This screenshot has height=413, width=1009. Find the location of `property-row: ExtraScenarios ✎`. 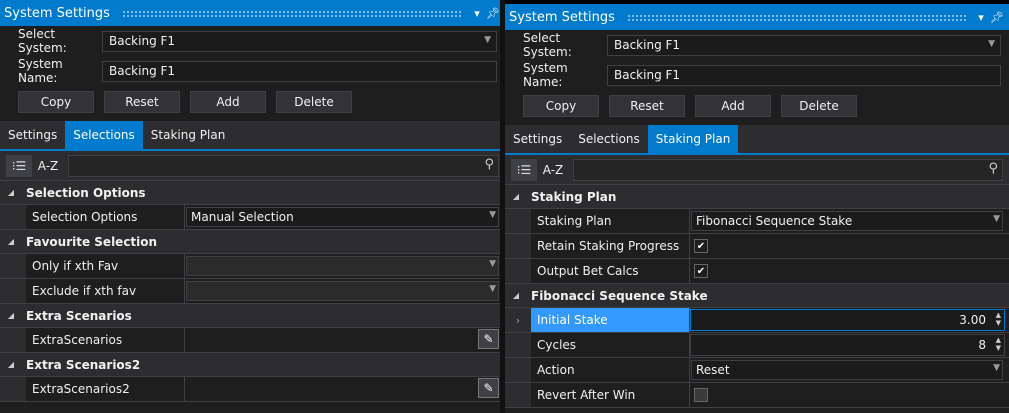

property-row: ExtraScenarios ✎ is located at coordinates (252, 340).